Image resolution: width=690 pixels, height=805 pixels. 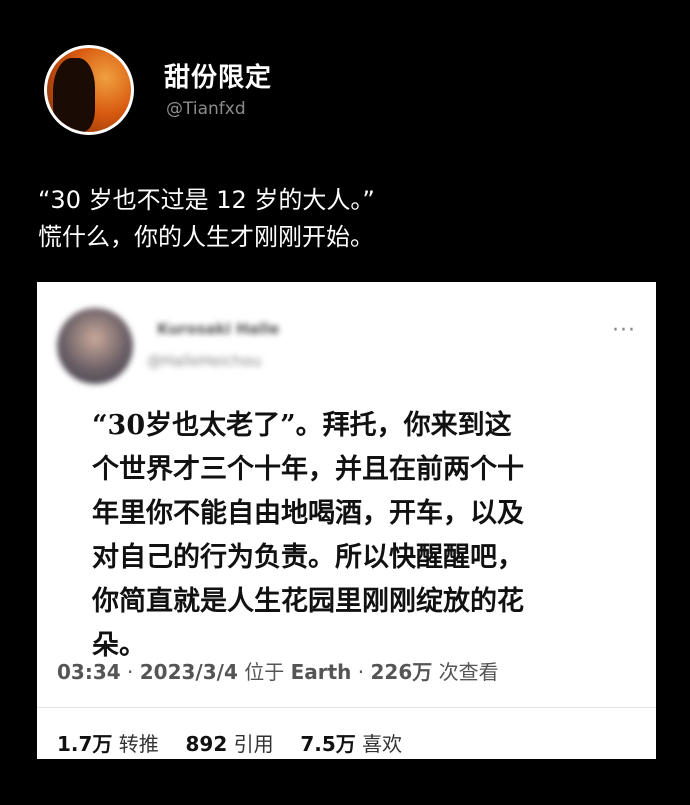 What do you see at coordinates (468, 672) in the screenshot?
I see `views-label: 次查看` at bounding box center [468, 672].